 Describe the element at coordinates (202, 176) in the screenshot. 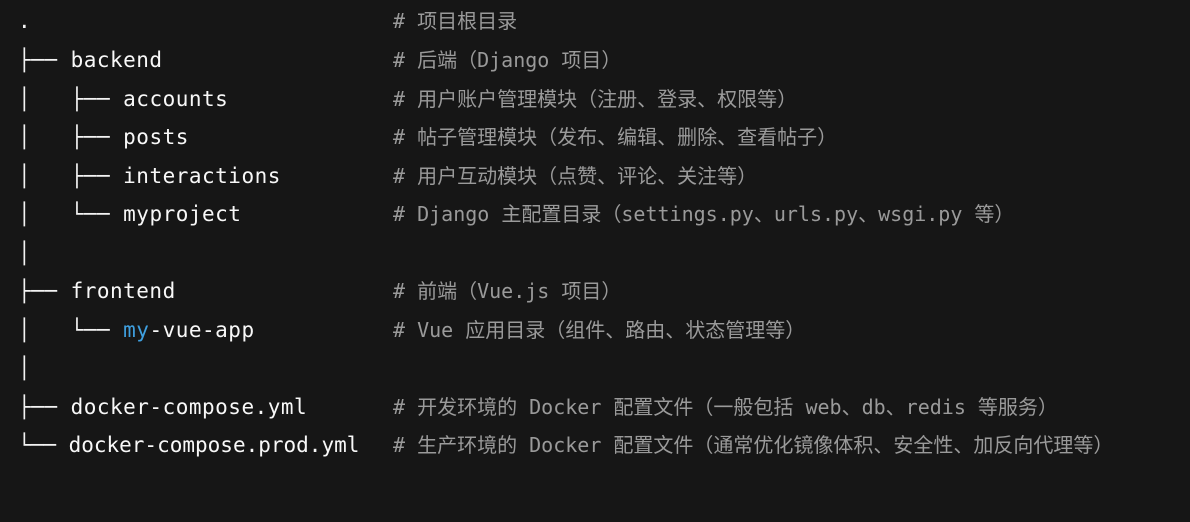

I see `entry-name: interactions` at that location.